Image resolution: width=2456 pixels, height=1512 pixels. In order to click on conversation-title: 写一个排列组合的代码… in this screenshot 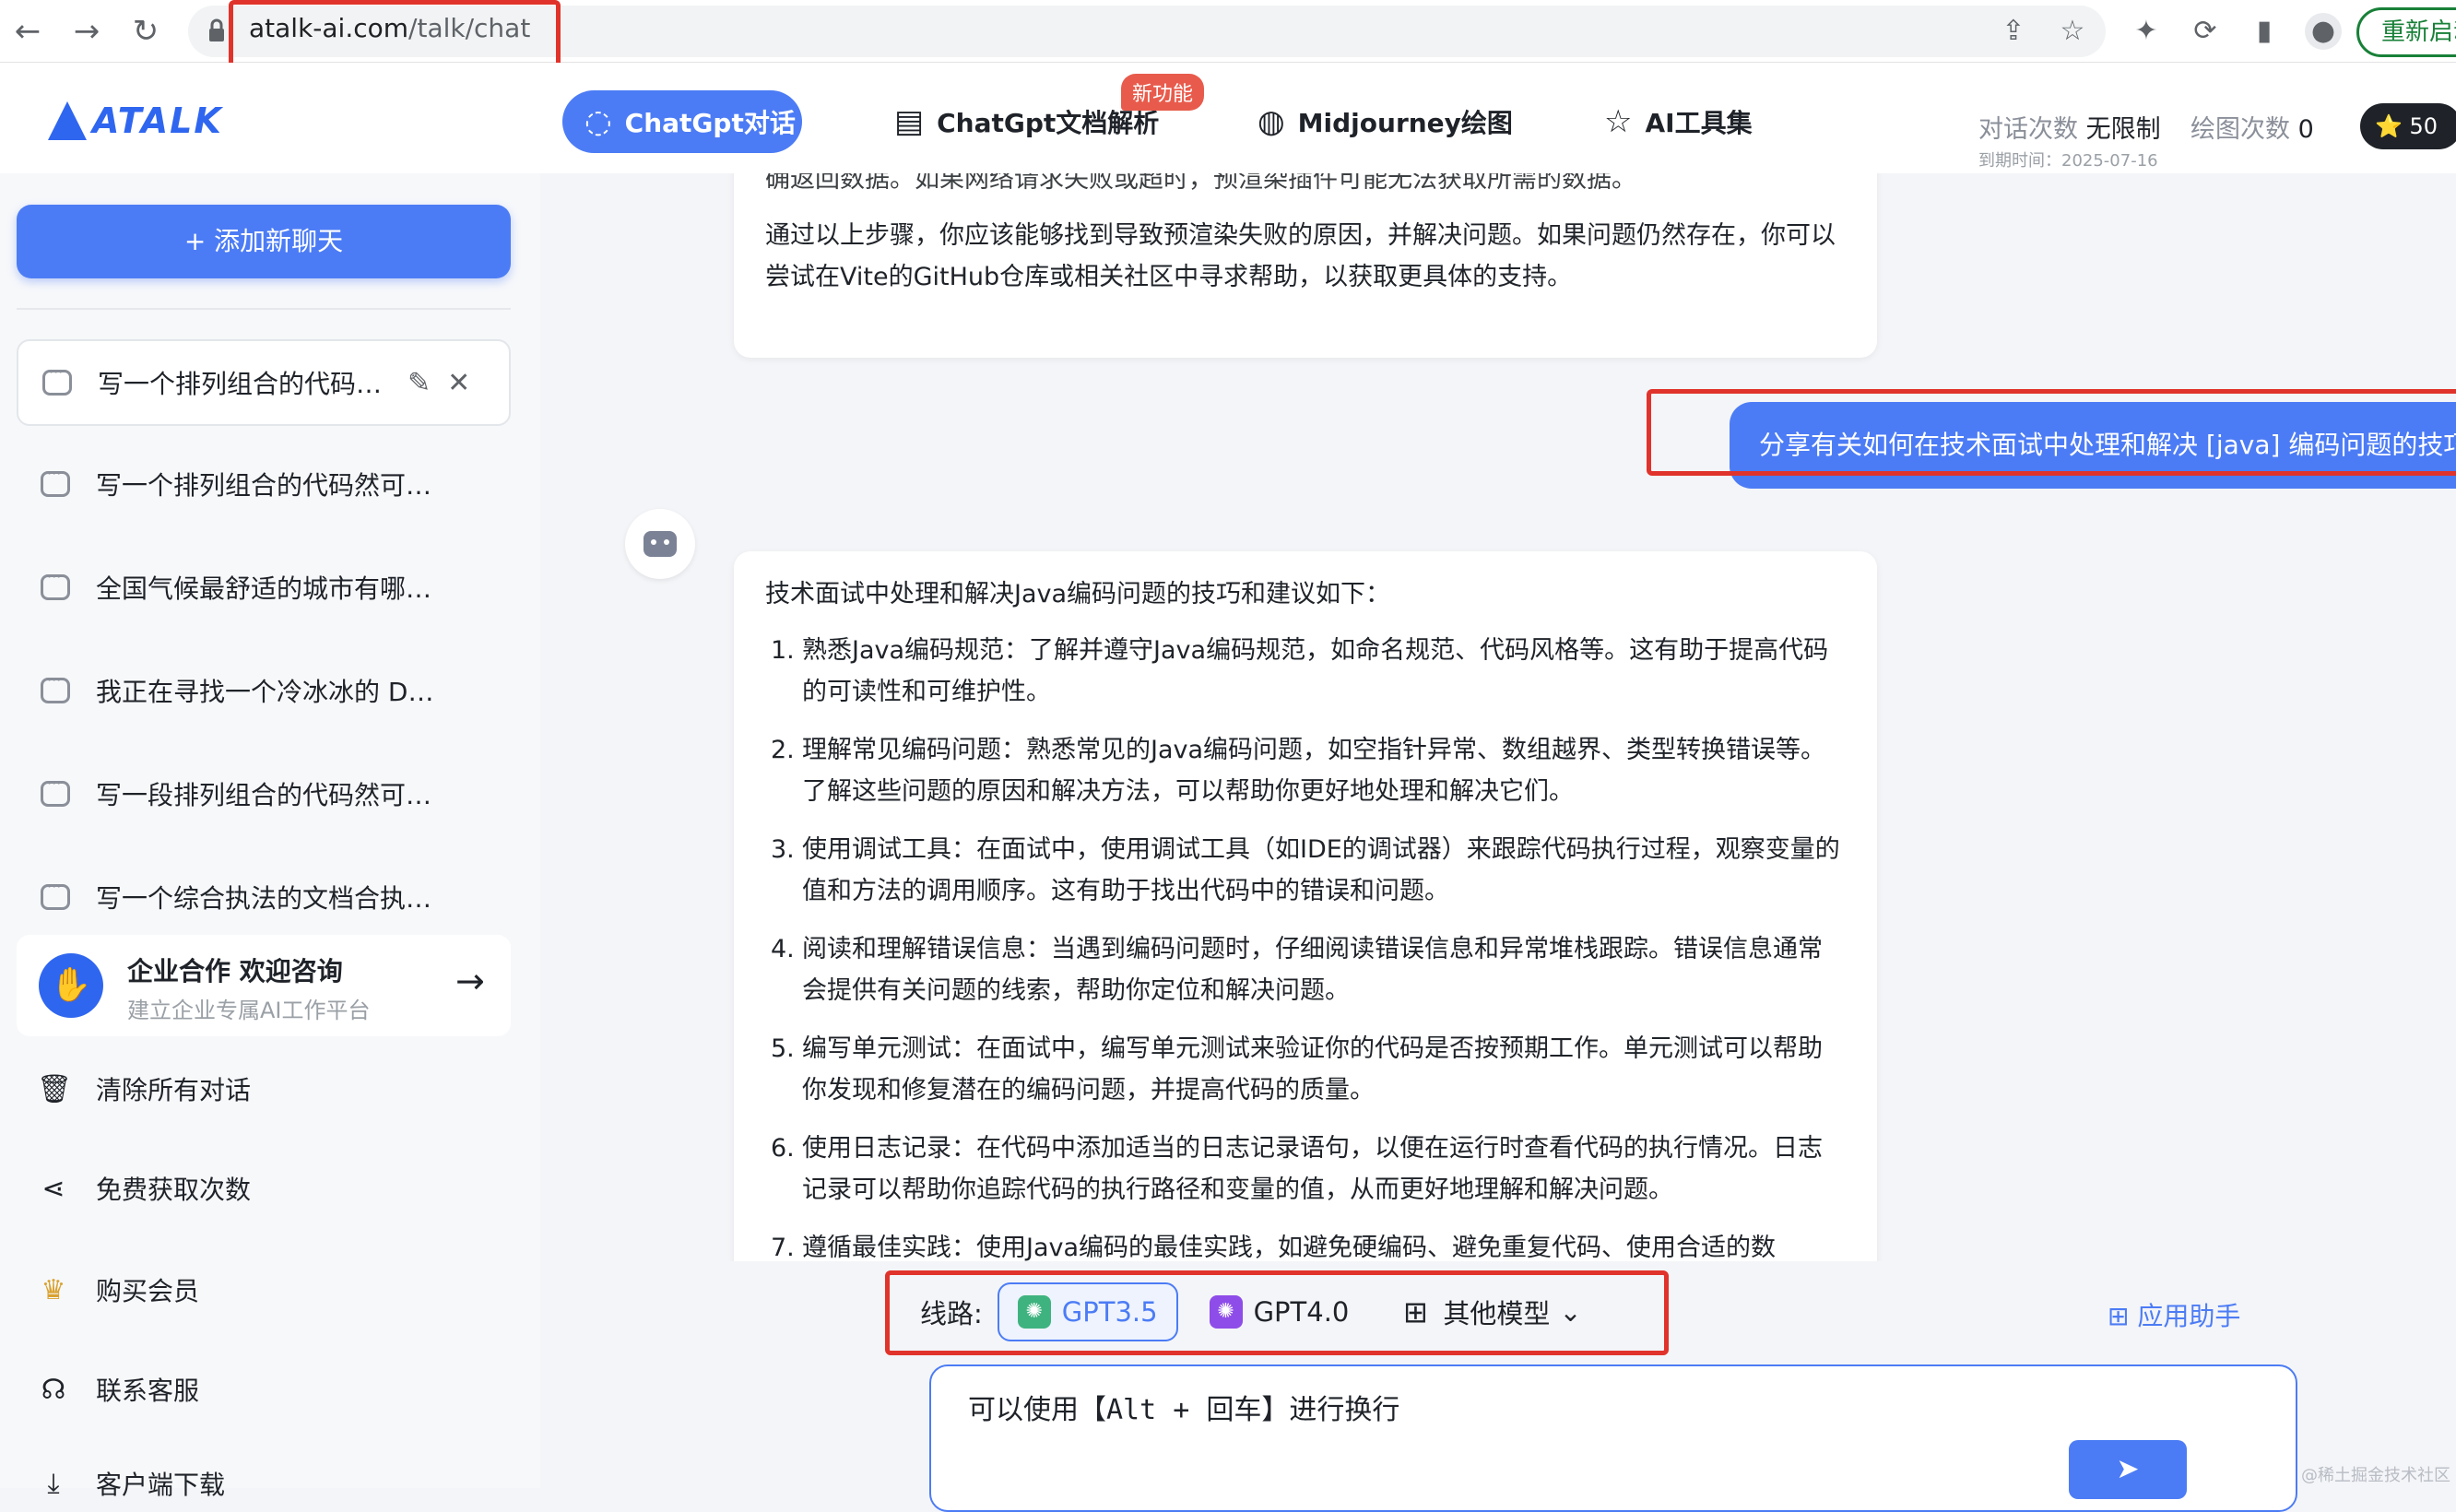, I will do `click(241, 384)`.